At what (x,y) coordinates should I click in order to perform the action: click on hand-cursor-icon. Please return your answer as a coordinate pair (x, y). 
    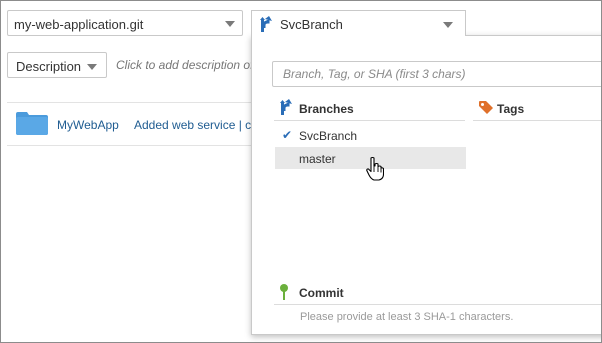
    Looking at the image, I should click on (375, 170).